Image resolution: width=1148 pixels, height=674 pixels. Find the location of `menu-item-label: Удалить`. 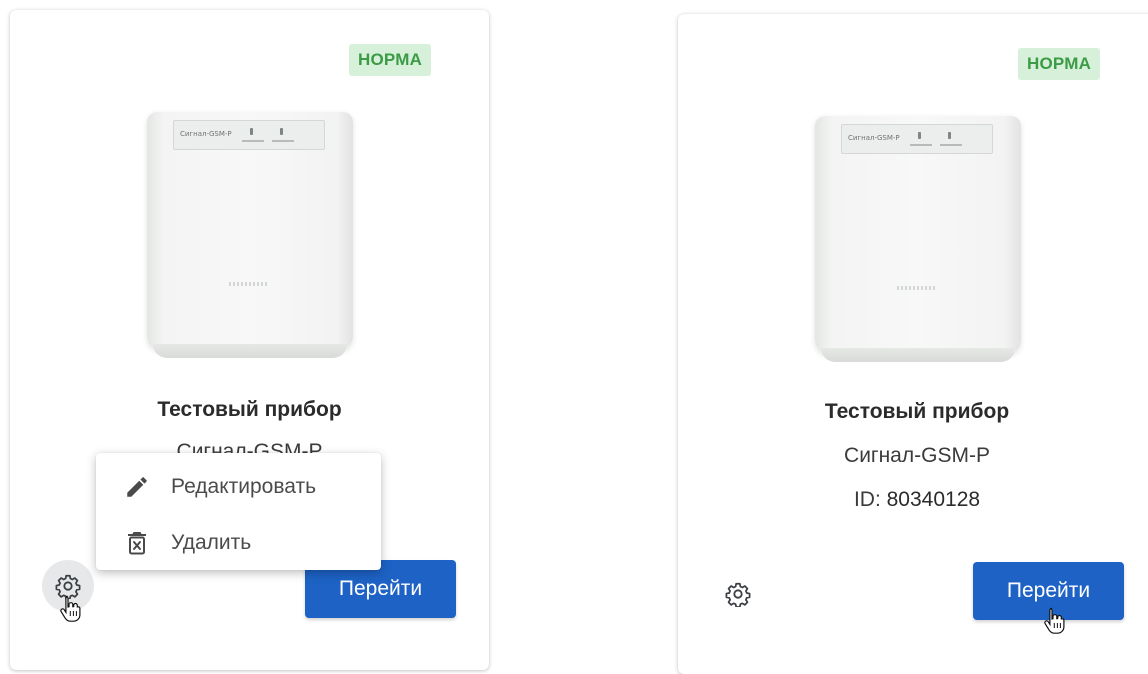

menu-item-label: Удалить is located at coordinates (211, 542).